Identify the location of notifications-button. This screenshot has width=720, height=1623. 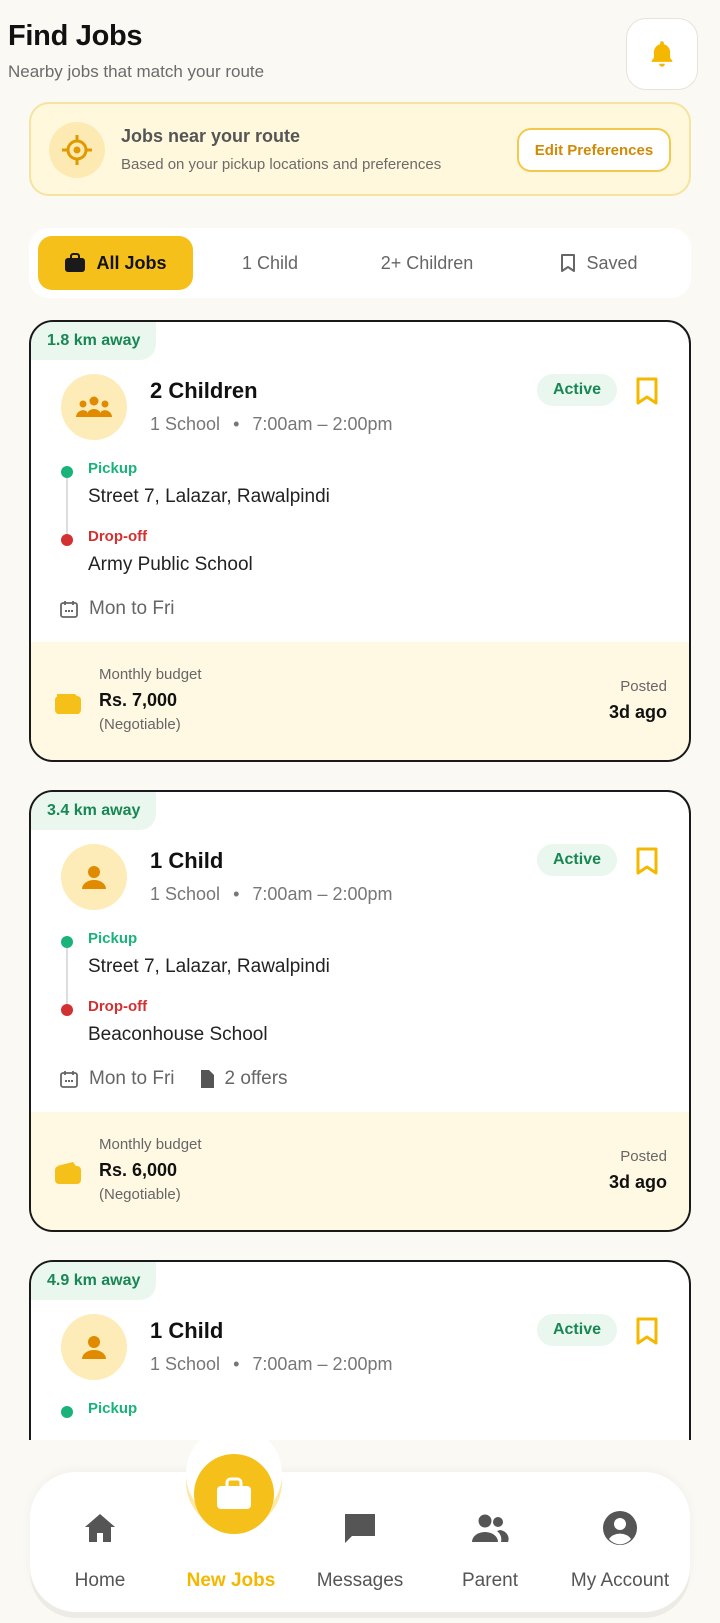
(662, 54).